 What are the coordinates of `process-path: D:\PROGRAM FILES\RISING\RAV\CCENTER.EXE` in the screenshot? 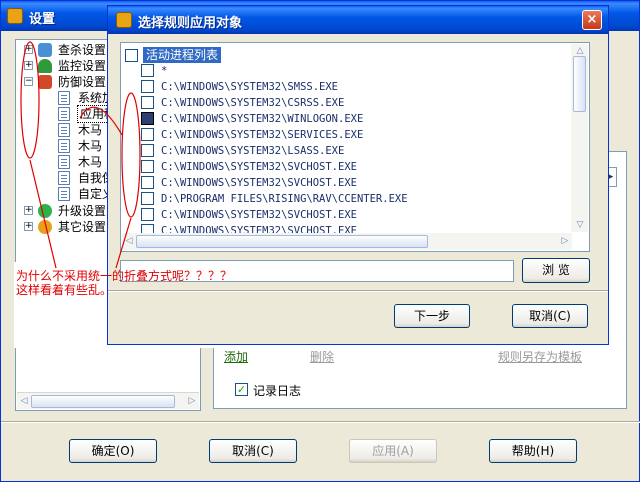 It's located at (284, 199).